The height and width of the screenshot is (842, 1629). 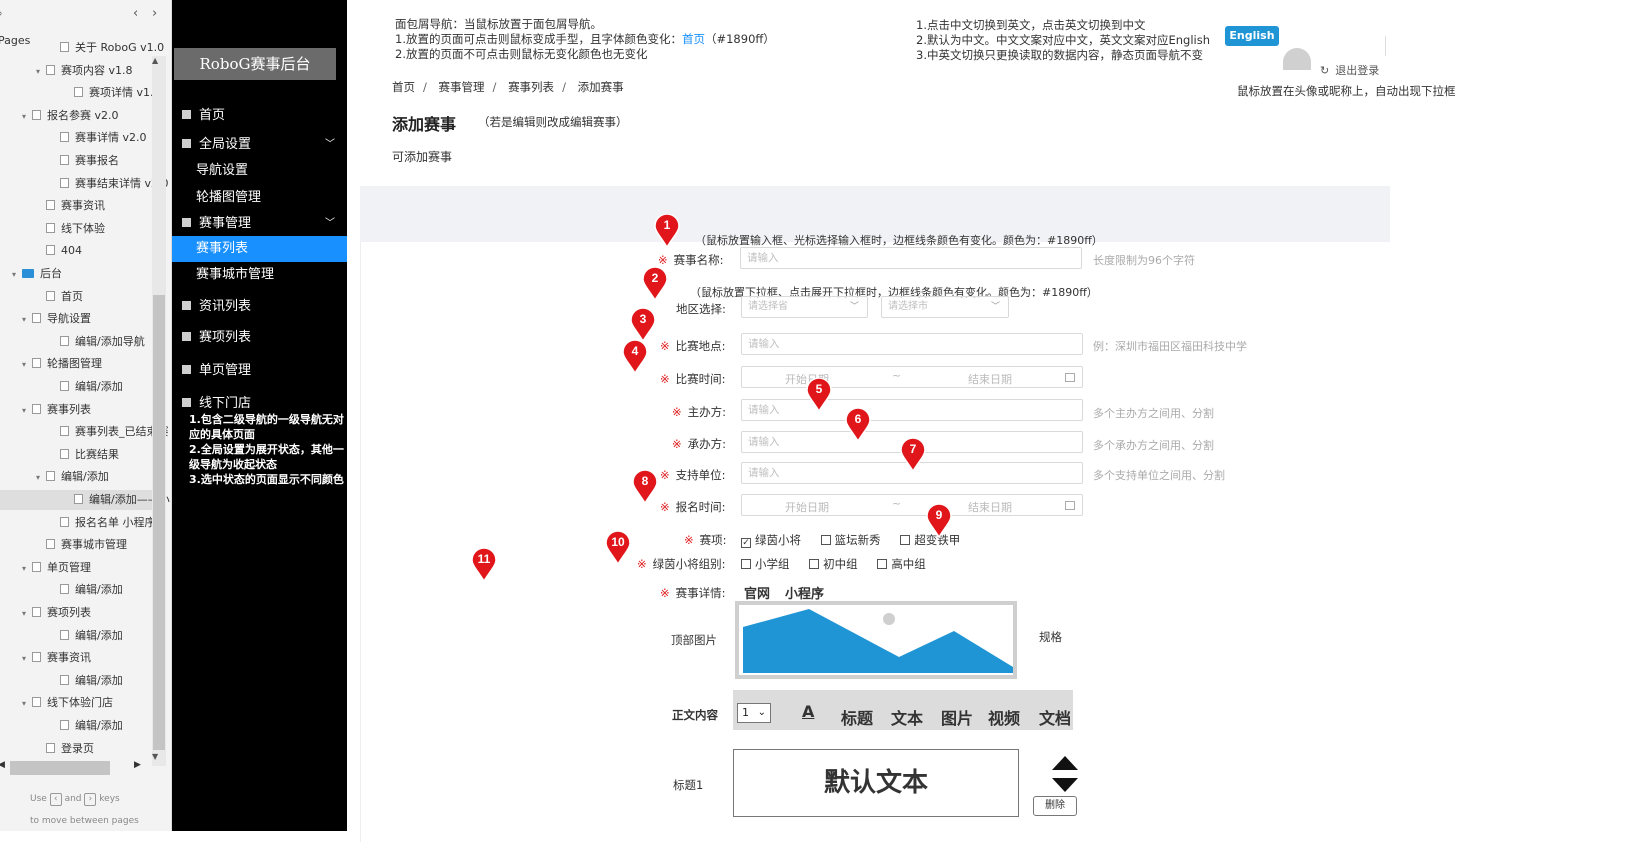 What do you see at coordinates (907, 717) in the screenshot?
I see `insert-text-button: 文本` at bounding box center [907, 717].